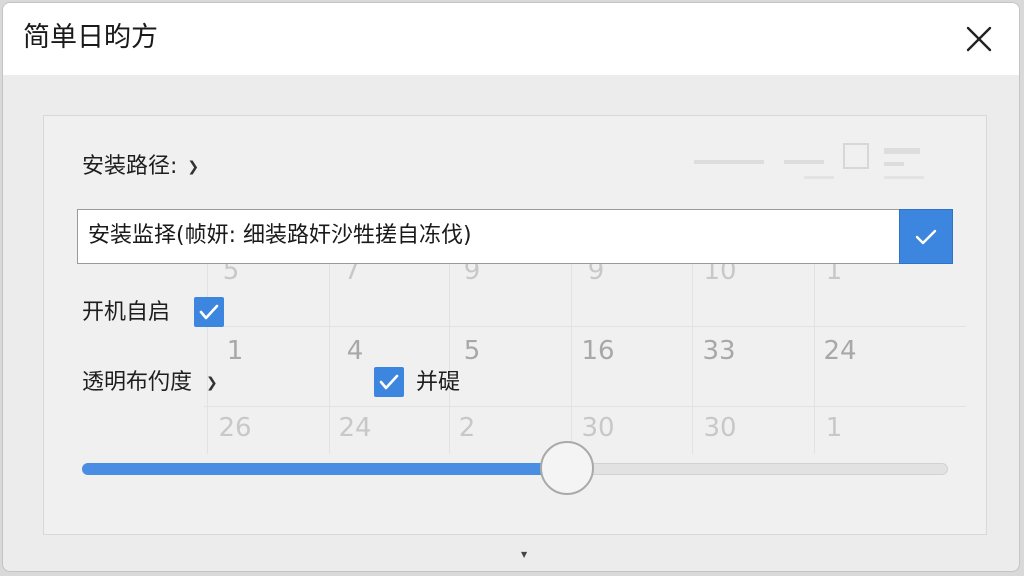 Image resolution: width=1024 pixels, height=576 pixels. I want to click on bg-number: 4, so click(355, 351).